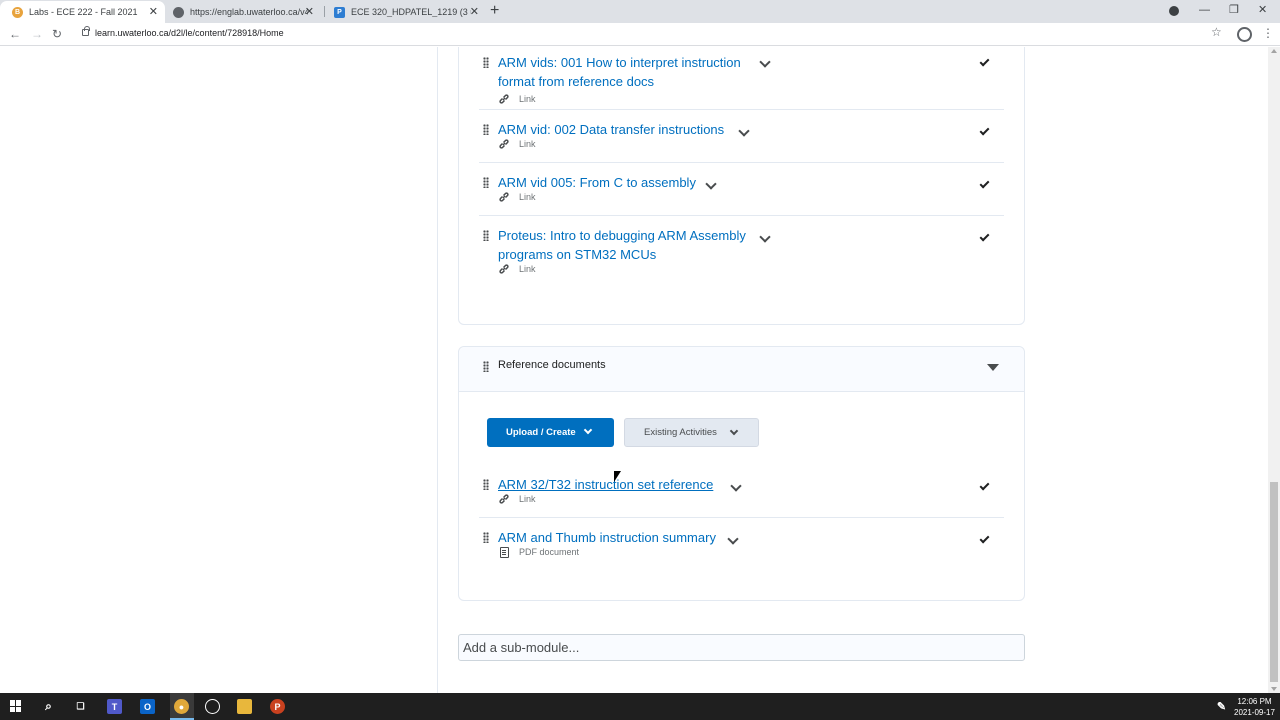 This screenshot has height=720, width=1280. Describe the element at coordinates (241, 12) in the screenshot. I see `tab-englab: https://englab.uwaterloo.ca/v4/ ✕` at that location.